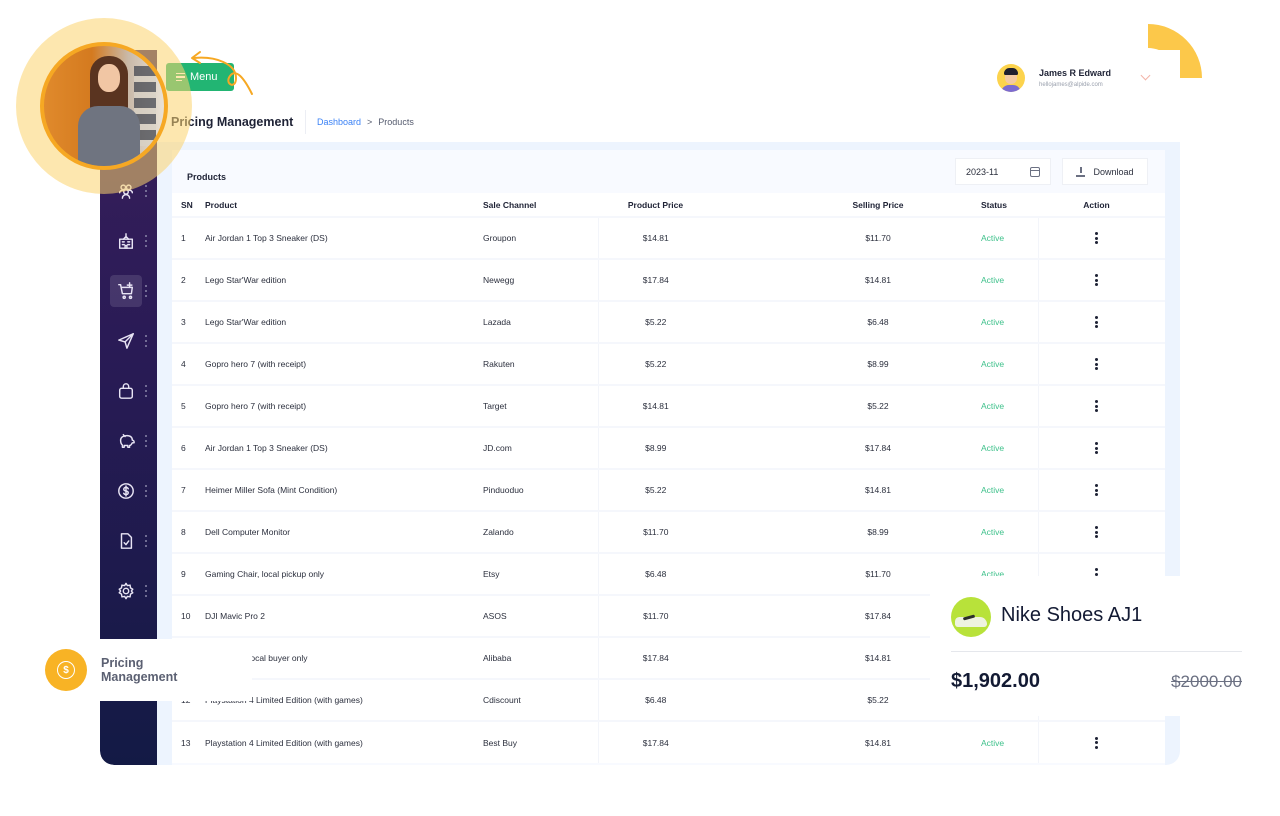 The image size is (1280, 816). I want to click on cell-product-price: $14.81, so click(655, 405).